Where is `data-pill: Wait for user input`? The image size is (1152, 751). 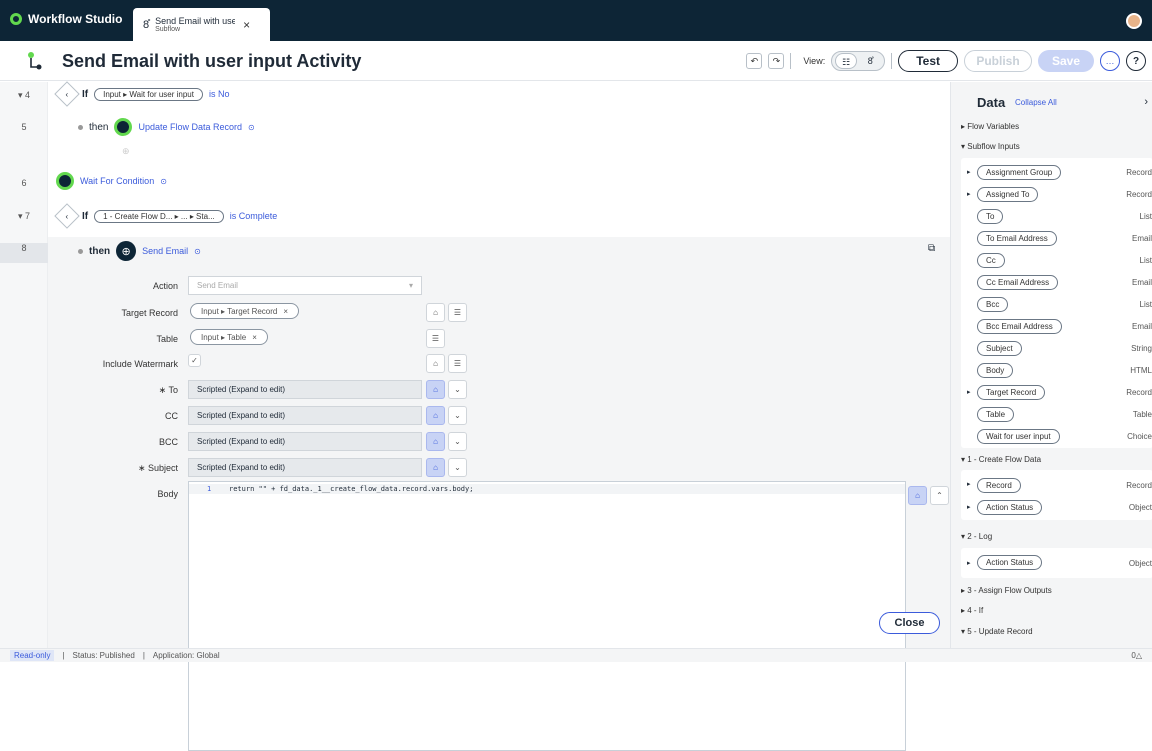 data-pill: Wait for user input is located at coordinates (1018, 436).